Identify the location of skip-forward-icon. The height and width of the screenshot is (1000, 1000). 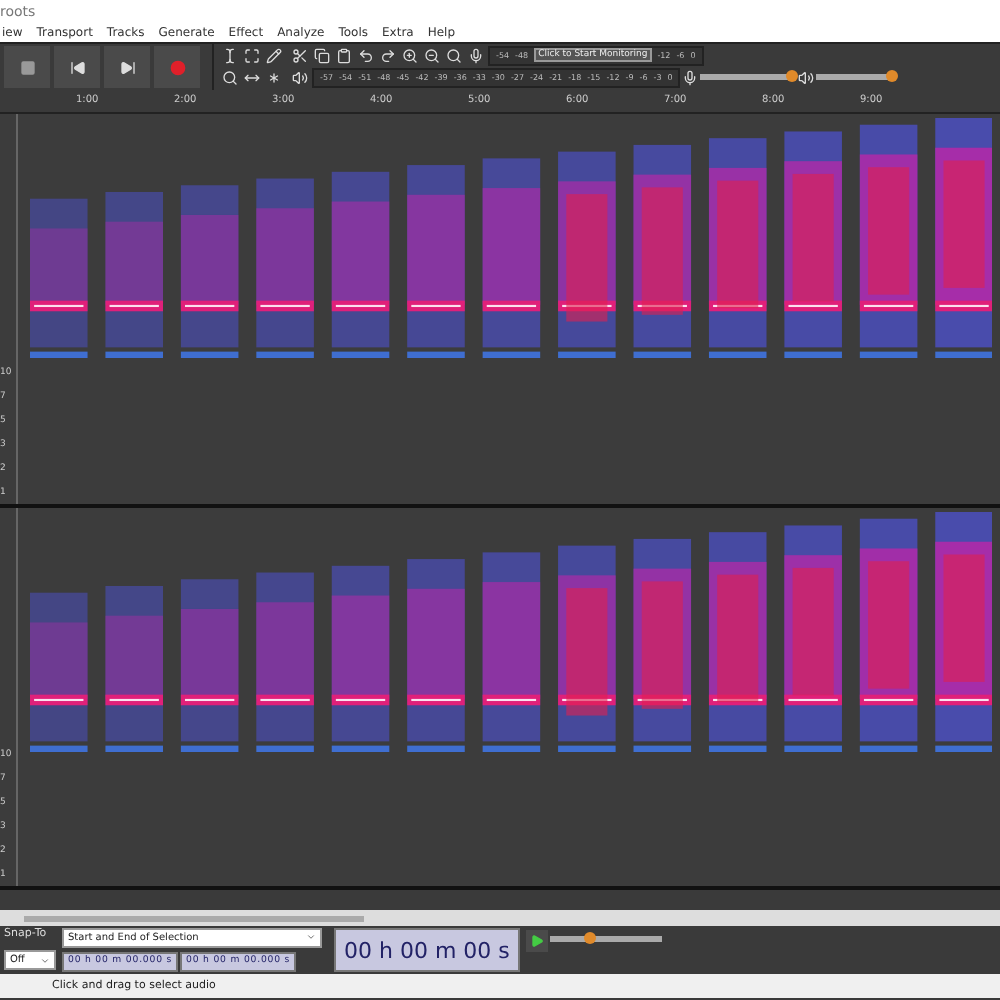
(127, 67).